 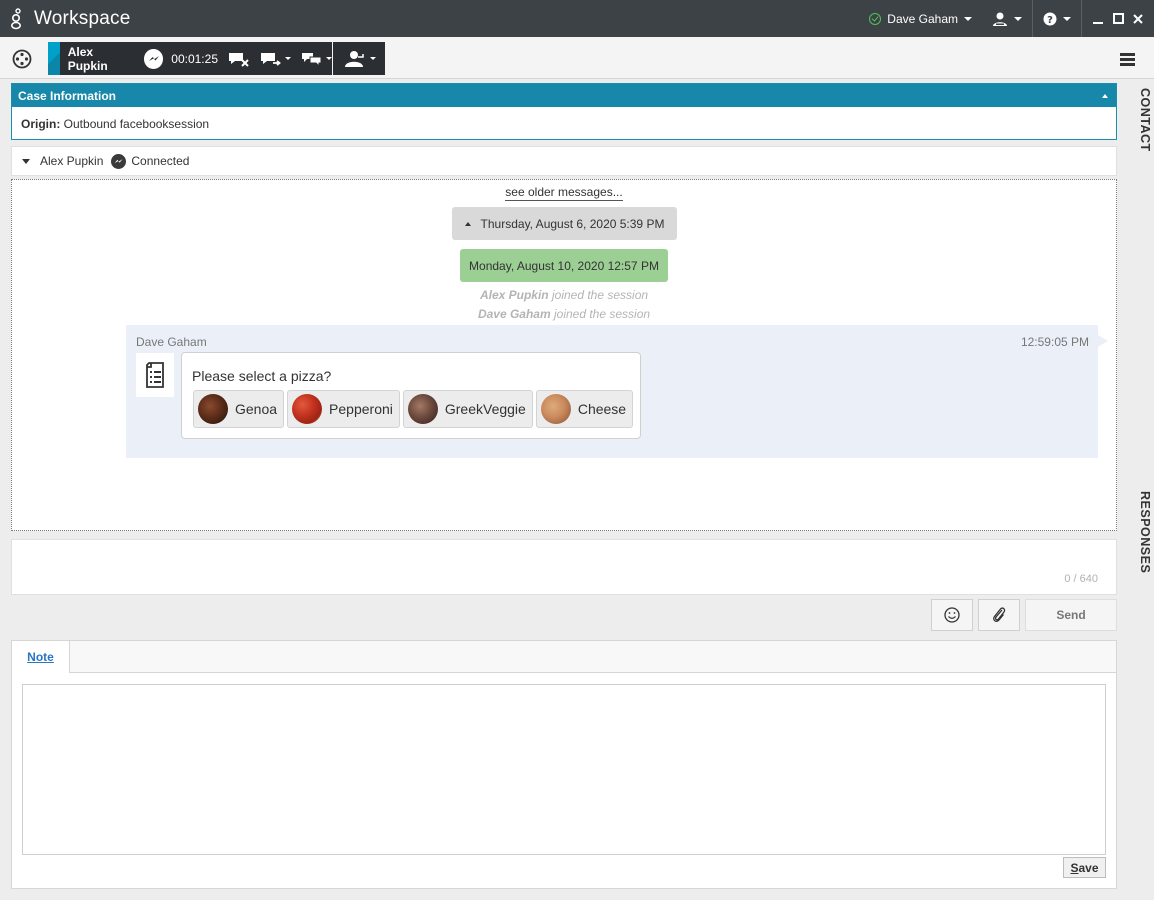 I want to click on conference-chat-button, so click(x=316, y=59).